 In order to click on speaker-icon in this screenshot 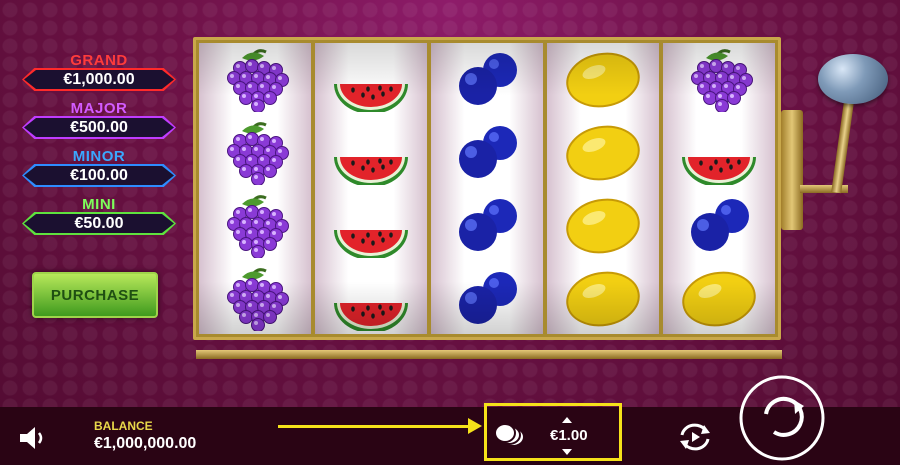, I will do `click(36, 438)`.